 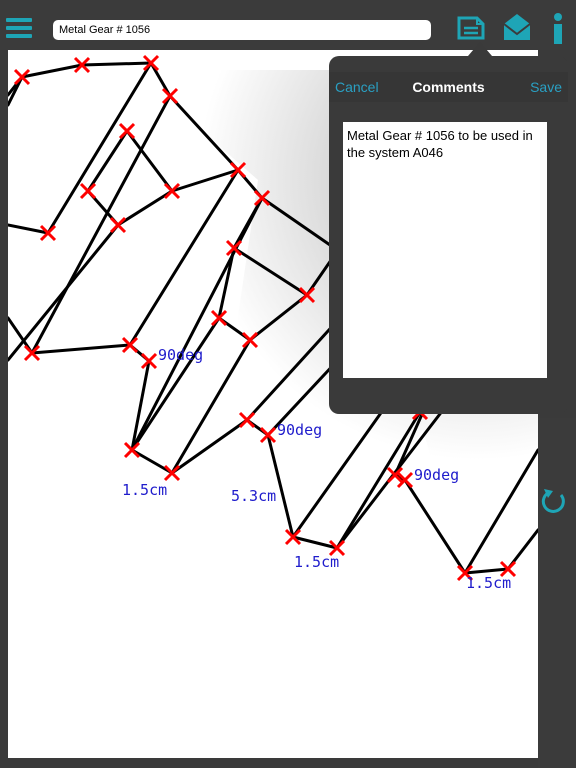 I want to click on drawing-title-input, so click(x=242, y=30).